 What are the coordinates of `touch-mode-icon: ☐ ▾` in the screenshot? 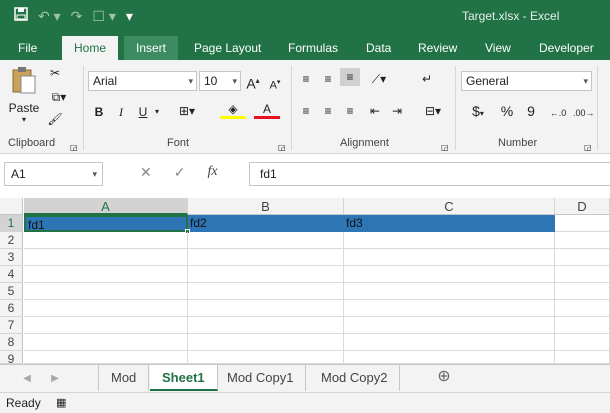 It's located at (103, 16).